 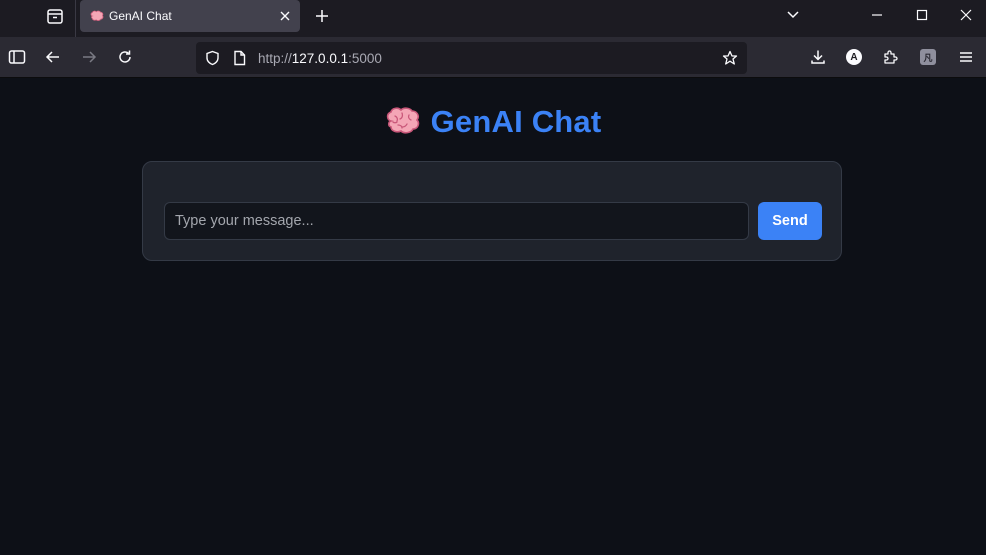 I want to click on chevron-down-icon, so click(x=793, y=15).